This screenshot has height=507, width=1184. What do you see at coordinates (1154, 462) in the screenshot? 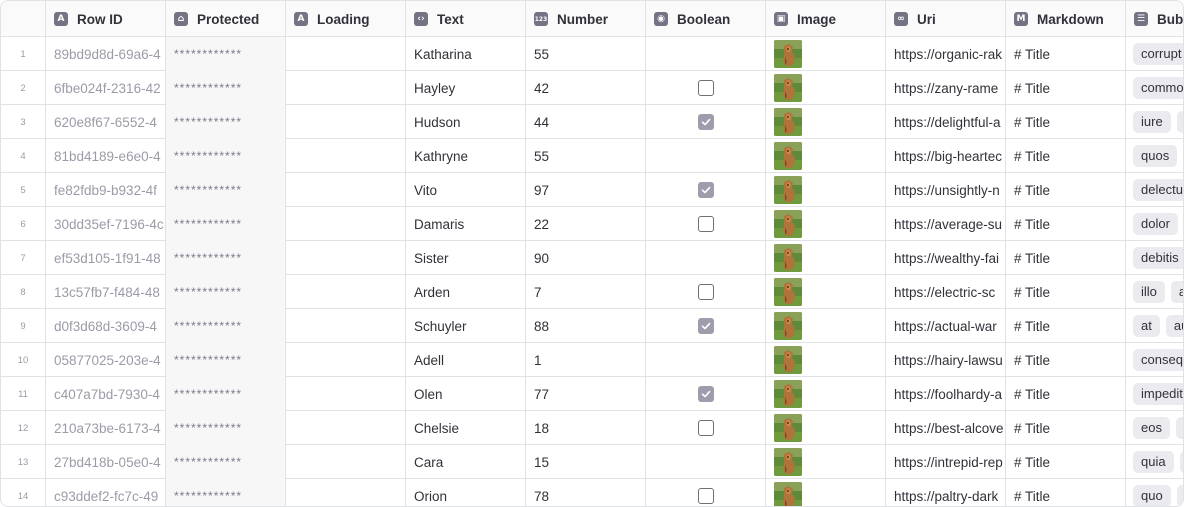
I see `cell-bubble: quiac` at bounding box center [1154, 462].